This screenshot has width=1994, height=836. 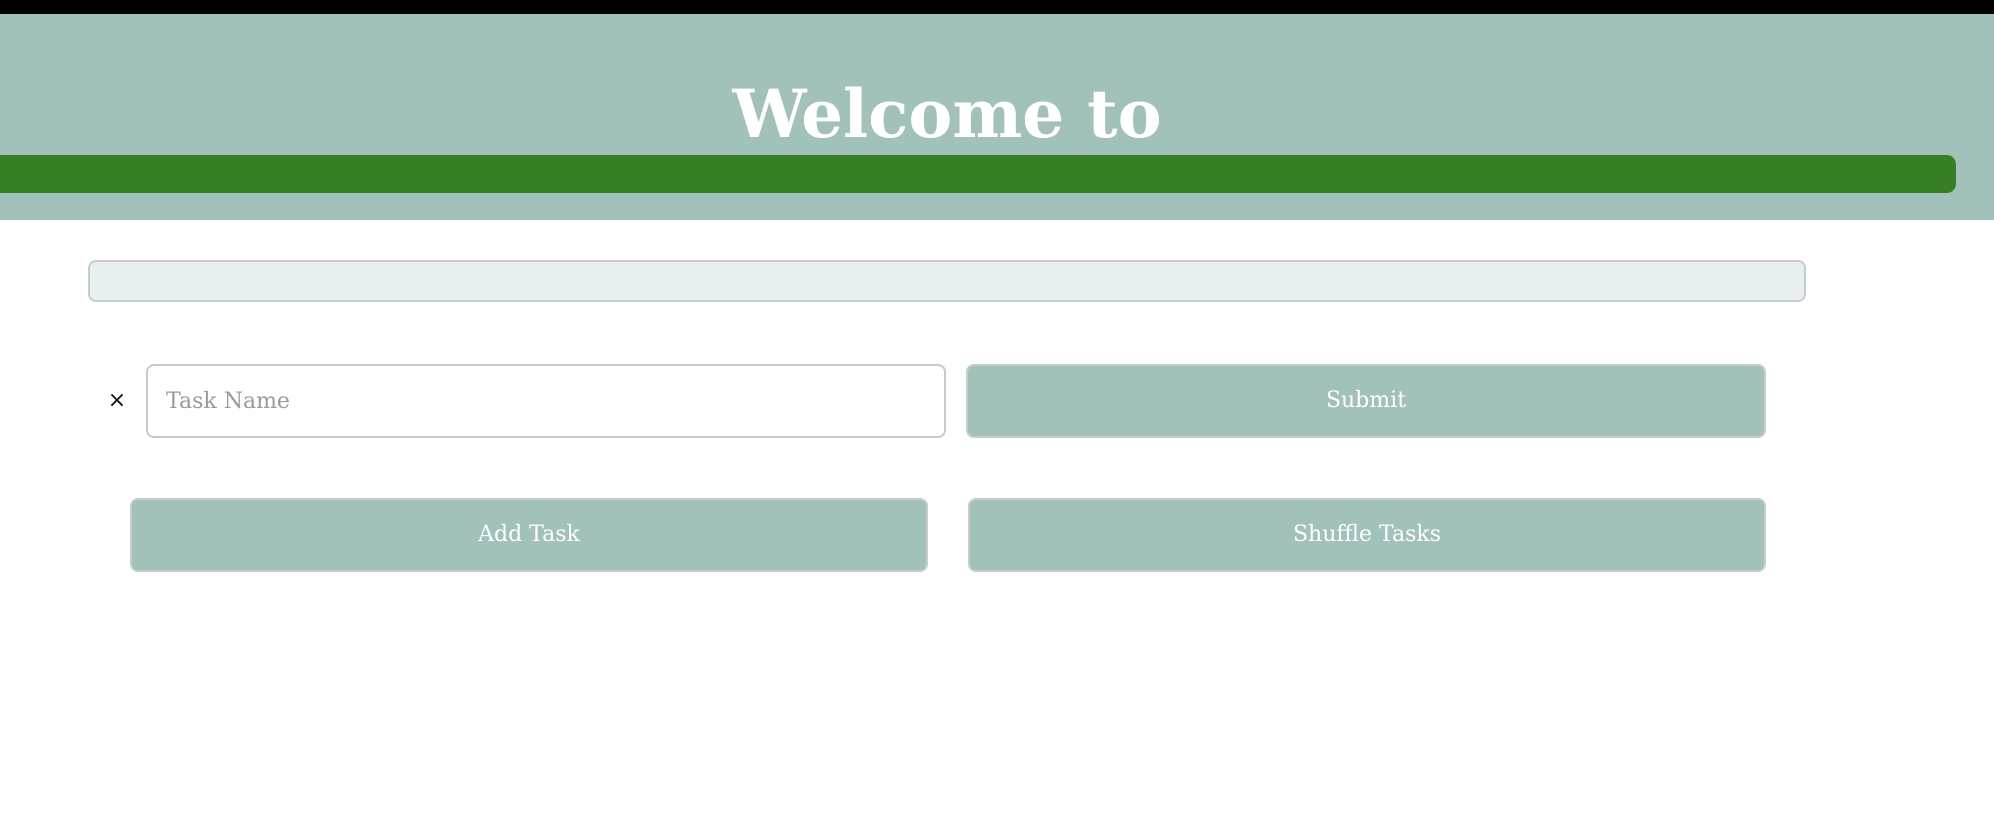 I want to click on close-icon: ×, so click(x=117, y=401).